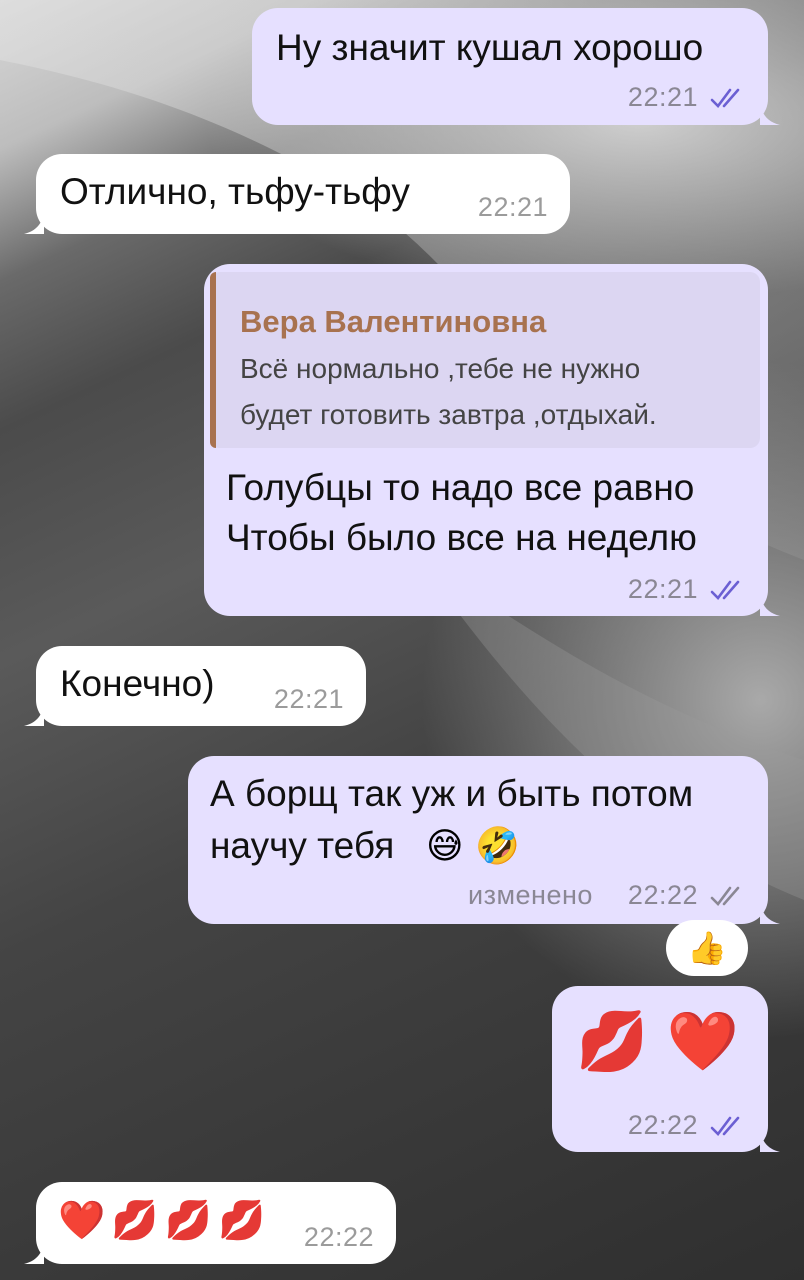  What do you see at coordinates (490, 47) in the screenshot?
I see `message-text: Ну значит кушал хорошо` at bounding box center [490, 47].